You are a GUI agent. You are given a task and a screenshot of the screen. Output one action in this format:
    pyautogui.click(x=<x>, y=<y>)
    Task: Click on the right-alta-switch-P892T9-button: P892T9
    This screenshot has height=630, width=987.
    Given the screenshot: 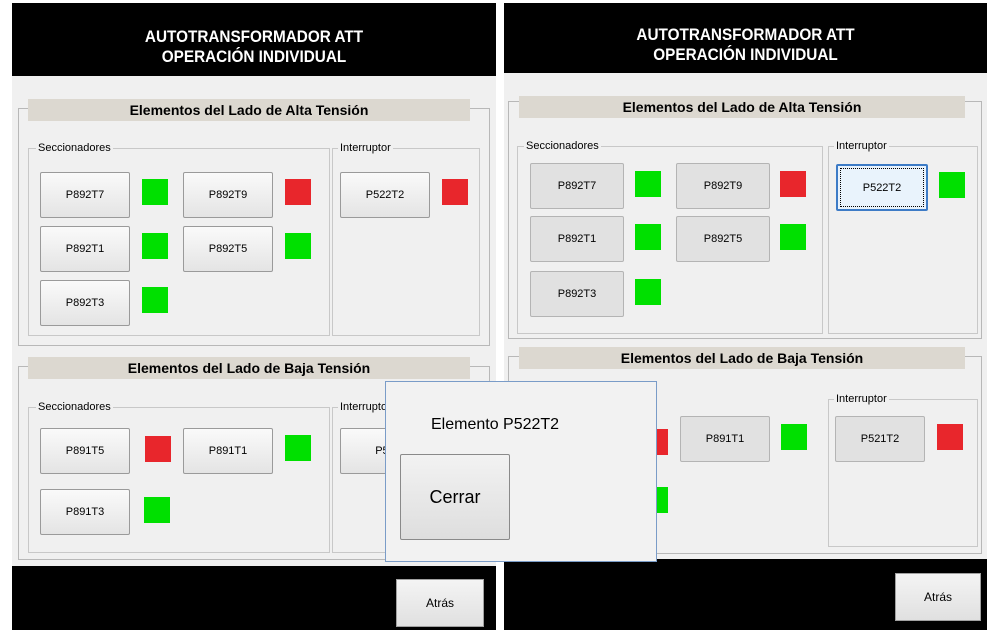 What is the action you would take?
    pyautogui.click(x=723, y=186)
    